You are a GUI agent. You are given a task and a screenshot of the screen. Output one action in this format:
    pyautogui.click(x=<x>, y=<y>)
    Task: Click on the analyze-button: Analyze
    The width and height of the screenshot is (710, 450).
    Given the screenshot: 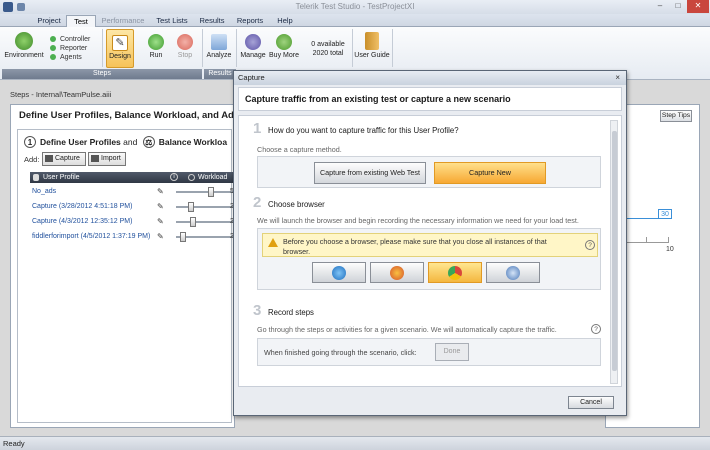 What is the action you would take?
    pyautogui.click(x=219, y=46)
    